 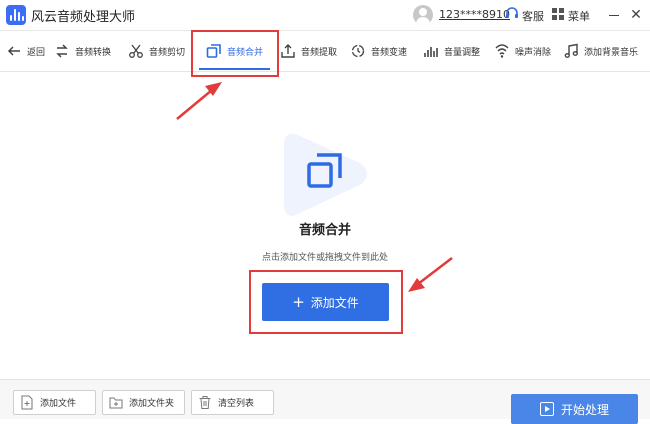 What do you see at coordinates (389, 52) in the screenshot?
I see `tool-label: 音频变速` at bounding box center [389, 52].